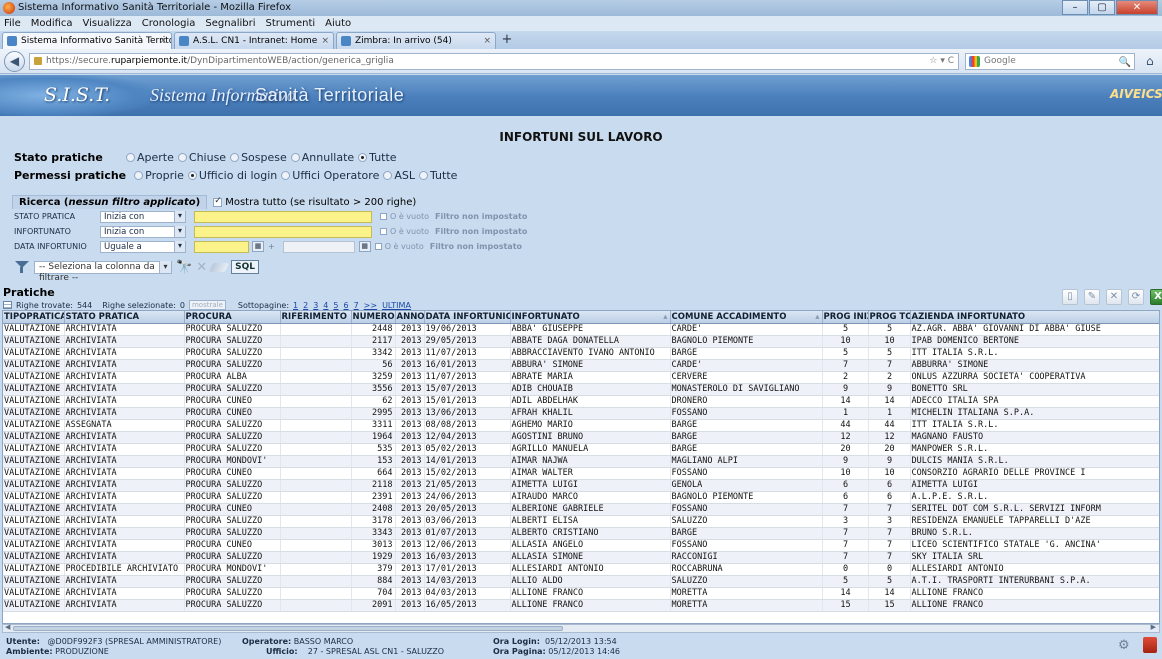  What do you see at coordinates (103, 271) in the screenshot?
I see `column-filter-select: -- Seleziona la colonna da filtrare --` at bounding box center [103, 271].